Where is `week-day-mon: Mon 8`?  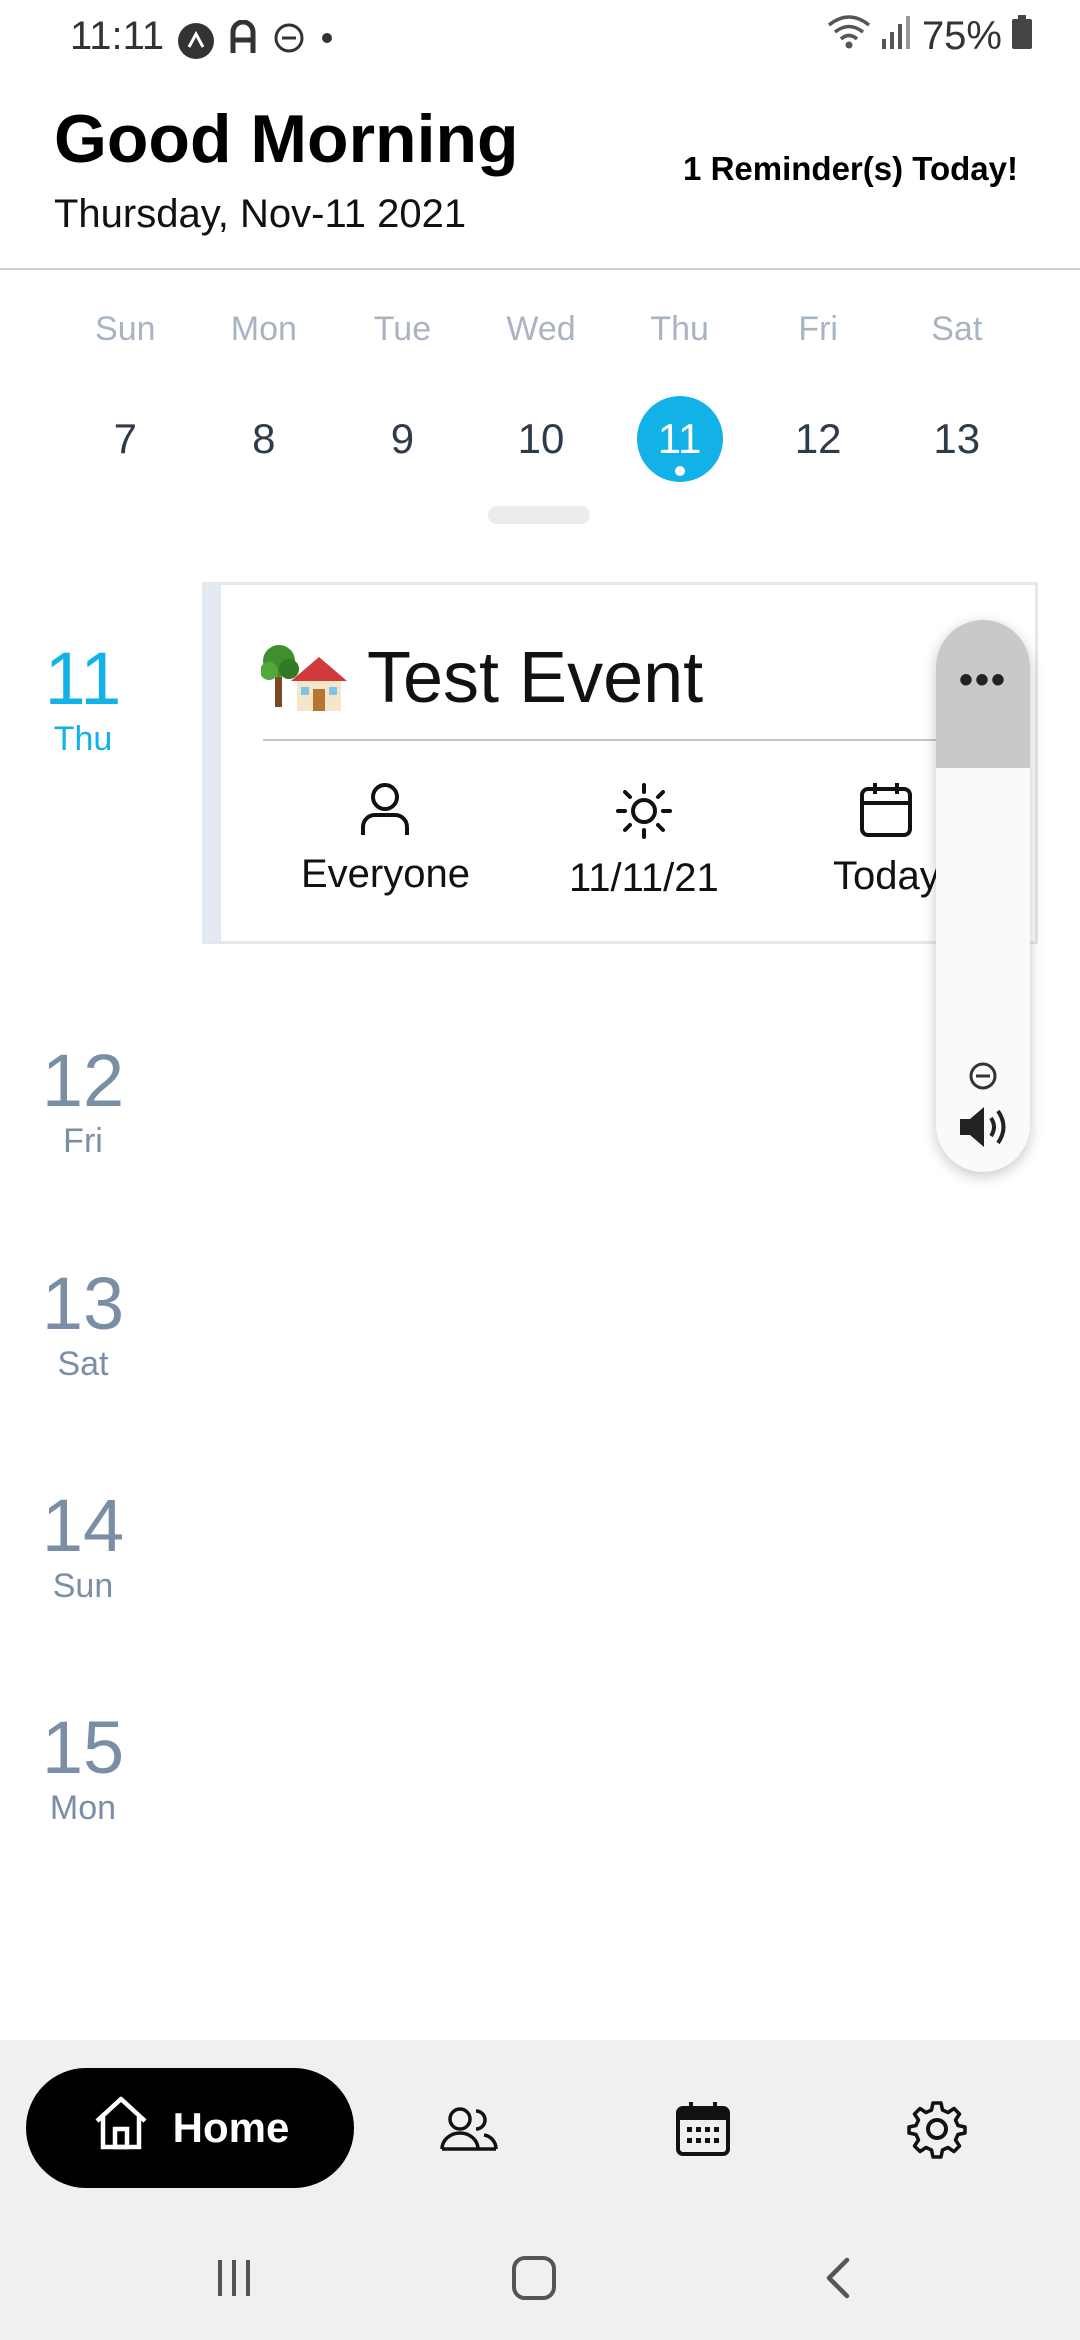
week-day-mon: Mon 8 is located at coordinates (264, 396).